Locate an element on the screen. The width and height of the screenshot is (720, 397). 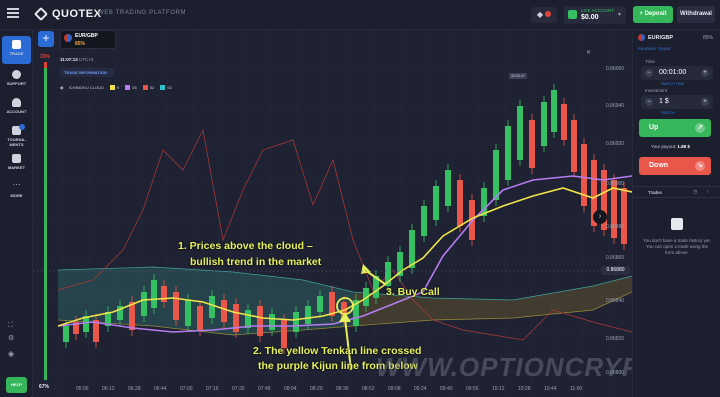
time-tick: 08:20 is located at coordinates (316, 389).